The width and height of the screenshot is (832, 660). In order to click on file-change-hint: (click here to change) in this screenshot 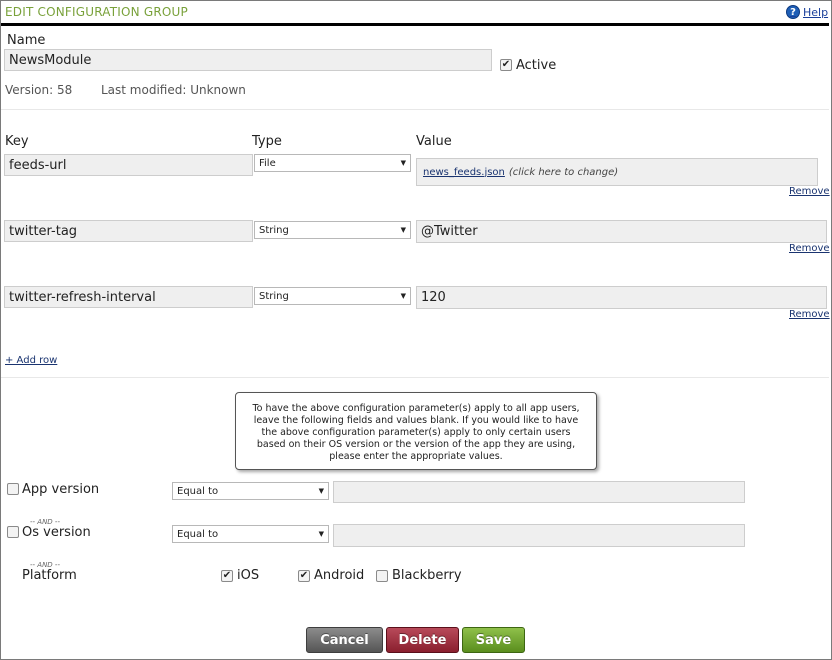, I will do `click(563, 172)`.